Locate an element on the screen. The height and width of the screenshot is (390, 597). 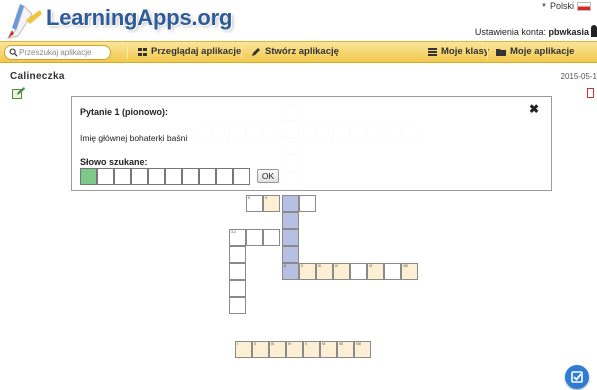
cell-roman: VII is located at coordinates (341, 344).